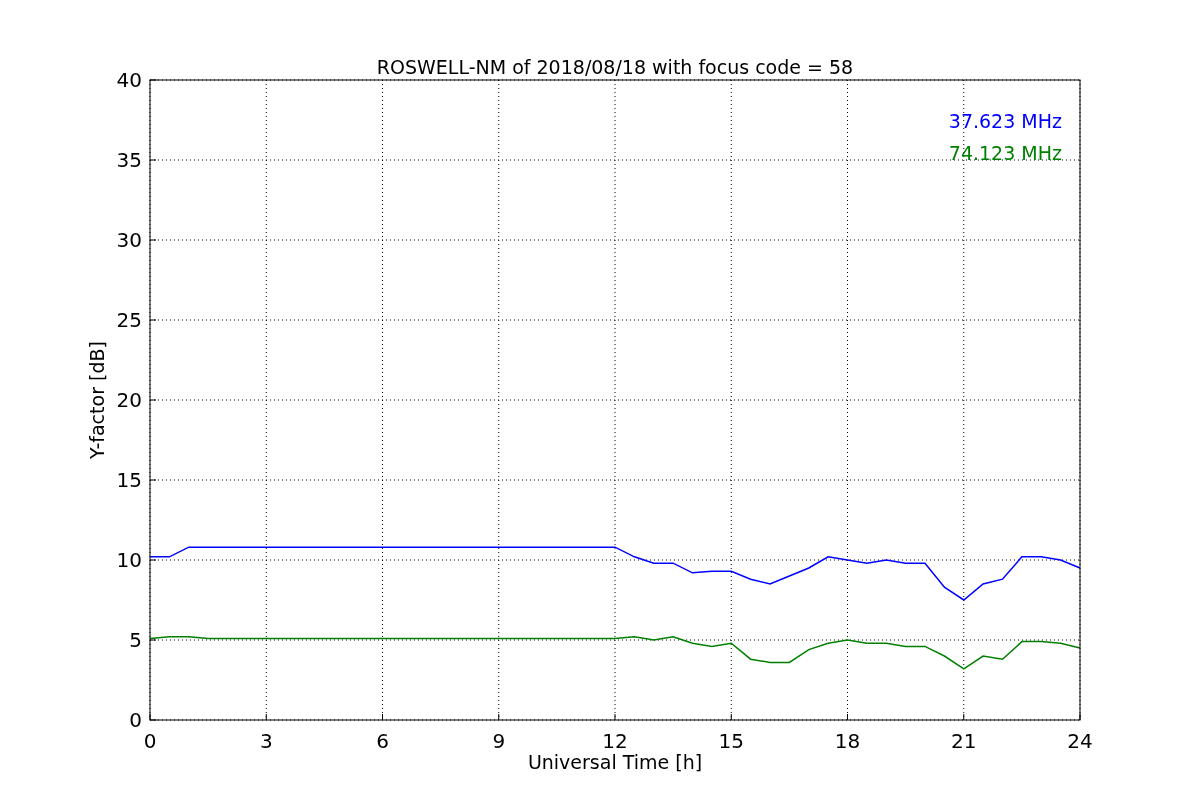 Image resolution: width=1200 pixels, height=800 pixels. What do you see at coordinates (129, 560) in the screenshot?
I see `y-tick-label: 10` at bounding box center [129, 560].